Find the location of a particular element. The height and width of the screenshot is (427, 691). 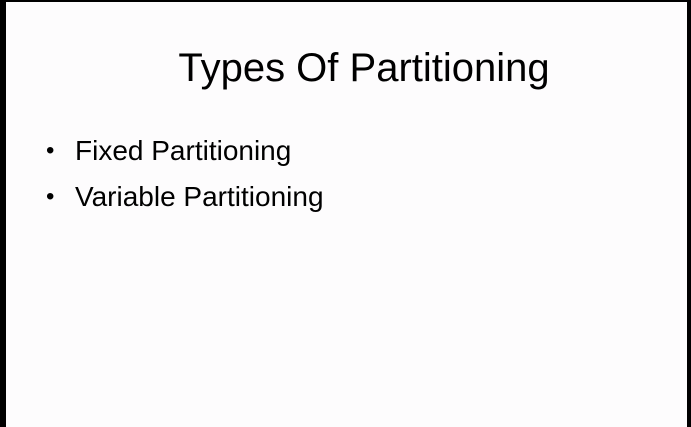

bullet-text: Variable Partitioning is located at coordinates (199, 196).